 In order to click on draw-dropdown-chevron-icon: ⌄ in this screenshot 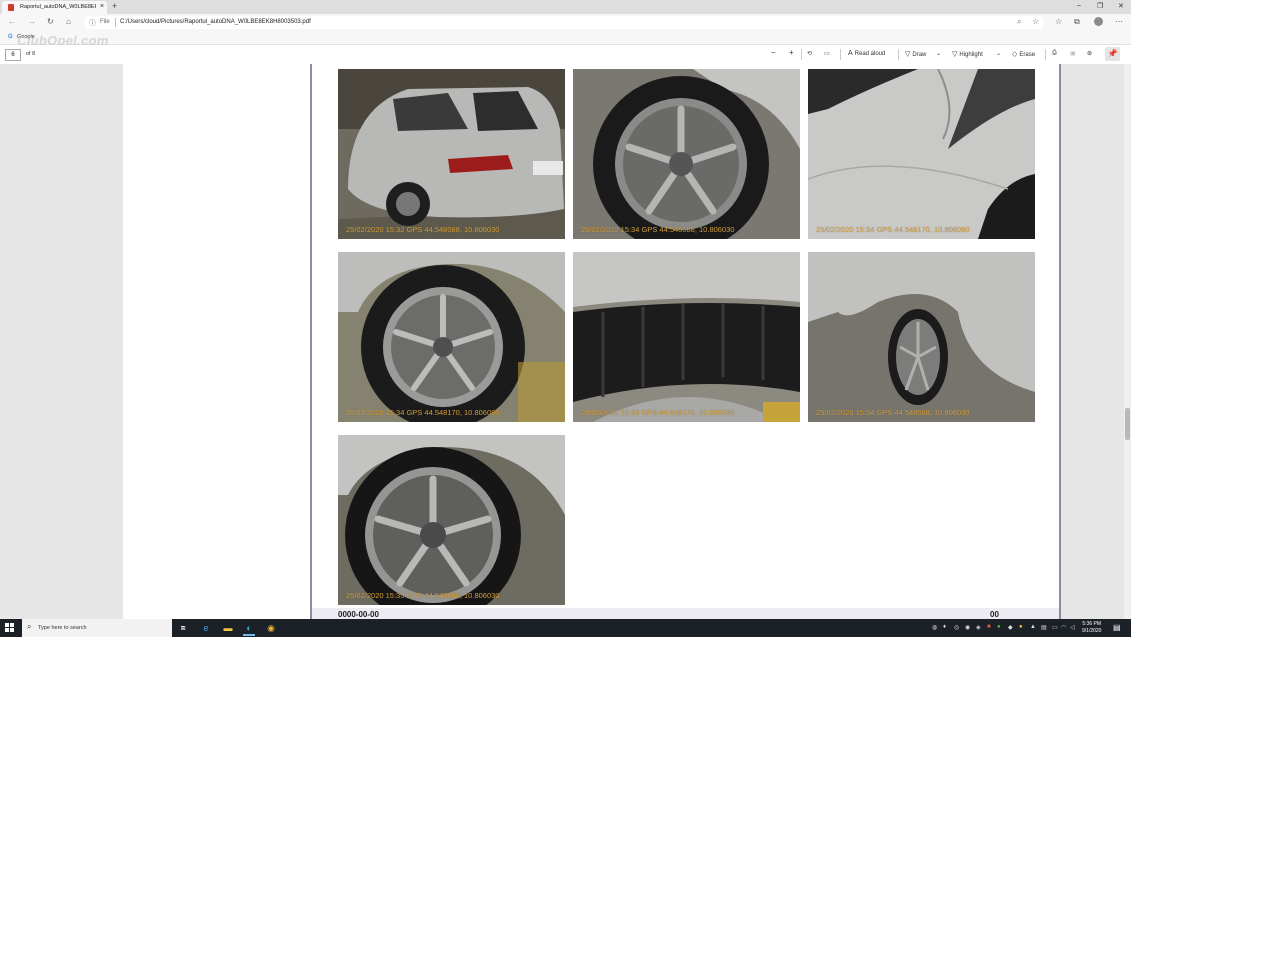, I will do `click(938, 53)`.